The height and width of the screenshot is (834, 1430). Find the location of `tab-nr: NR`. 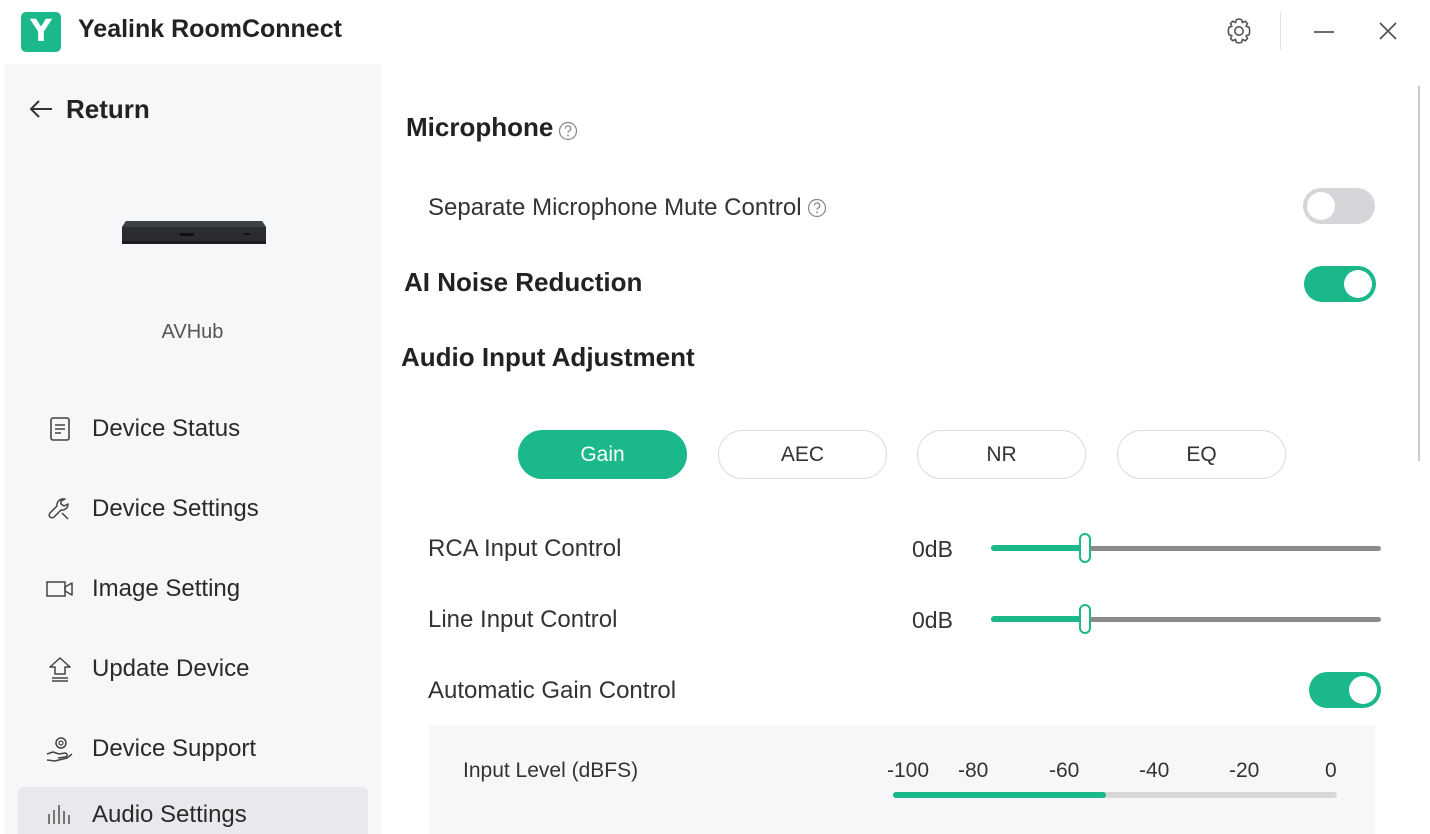

tab-nr: NR is located at coordinates (1001, 454).